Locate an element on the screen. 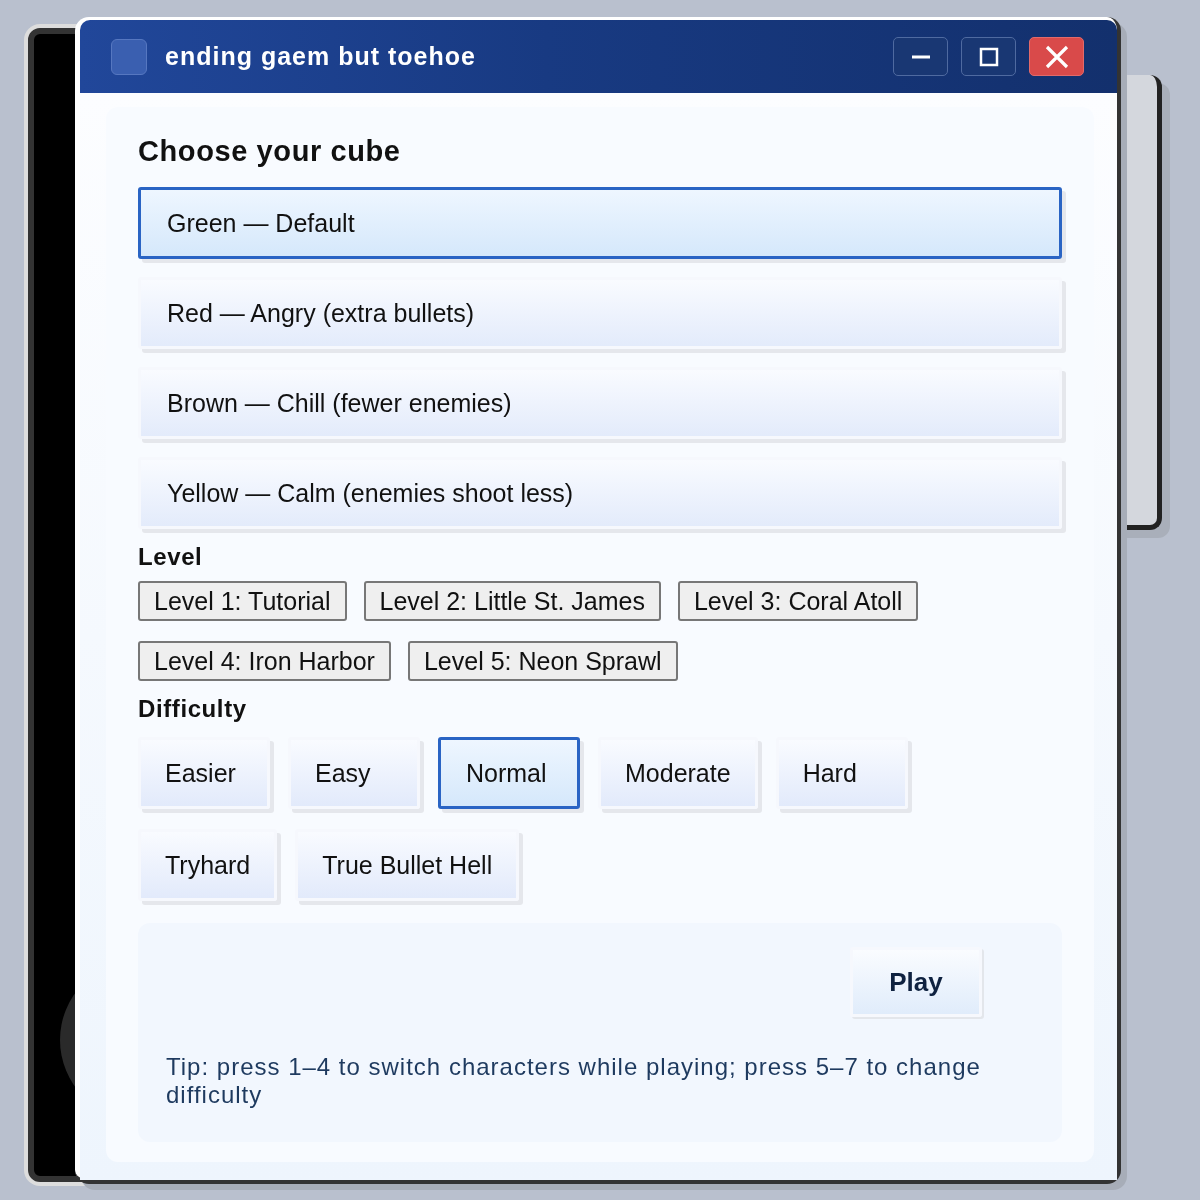 This screenshot has height=1200, width=1200. section-heading: Choose your cube is located at coordinates (270, 151).